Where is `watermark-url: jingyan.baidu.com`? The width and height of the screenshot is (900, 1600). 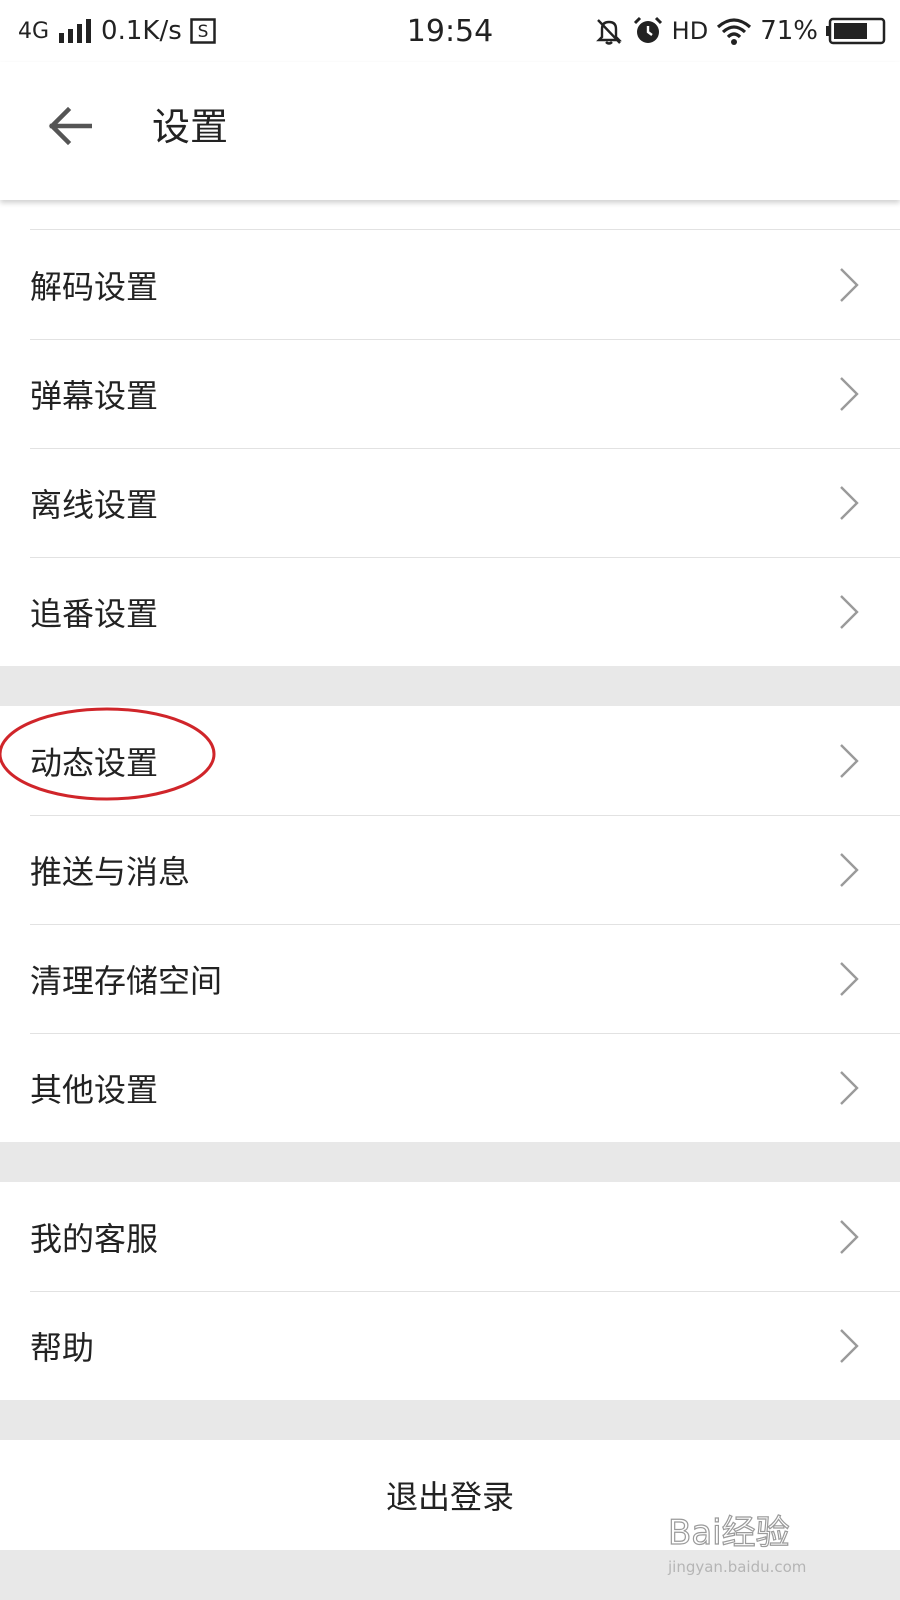 watermark-url: jingyan.baidu.com is located at coordinates (736, 1567).